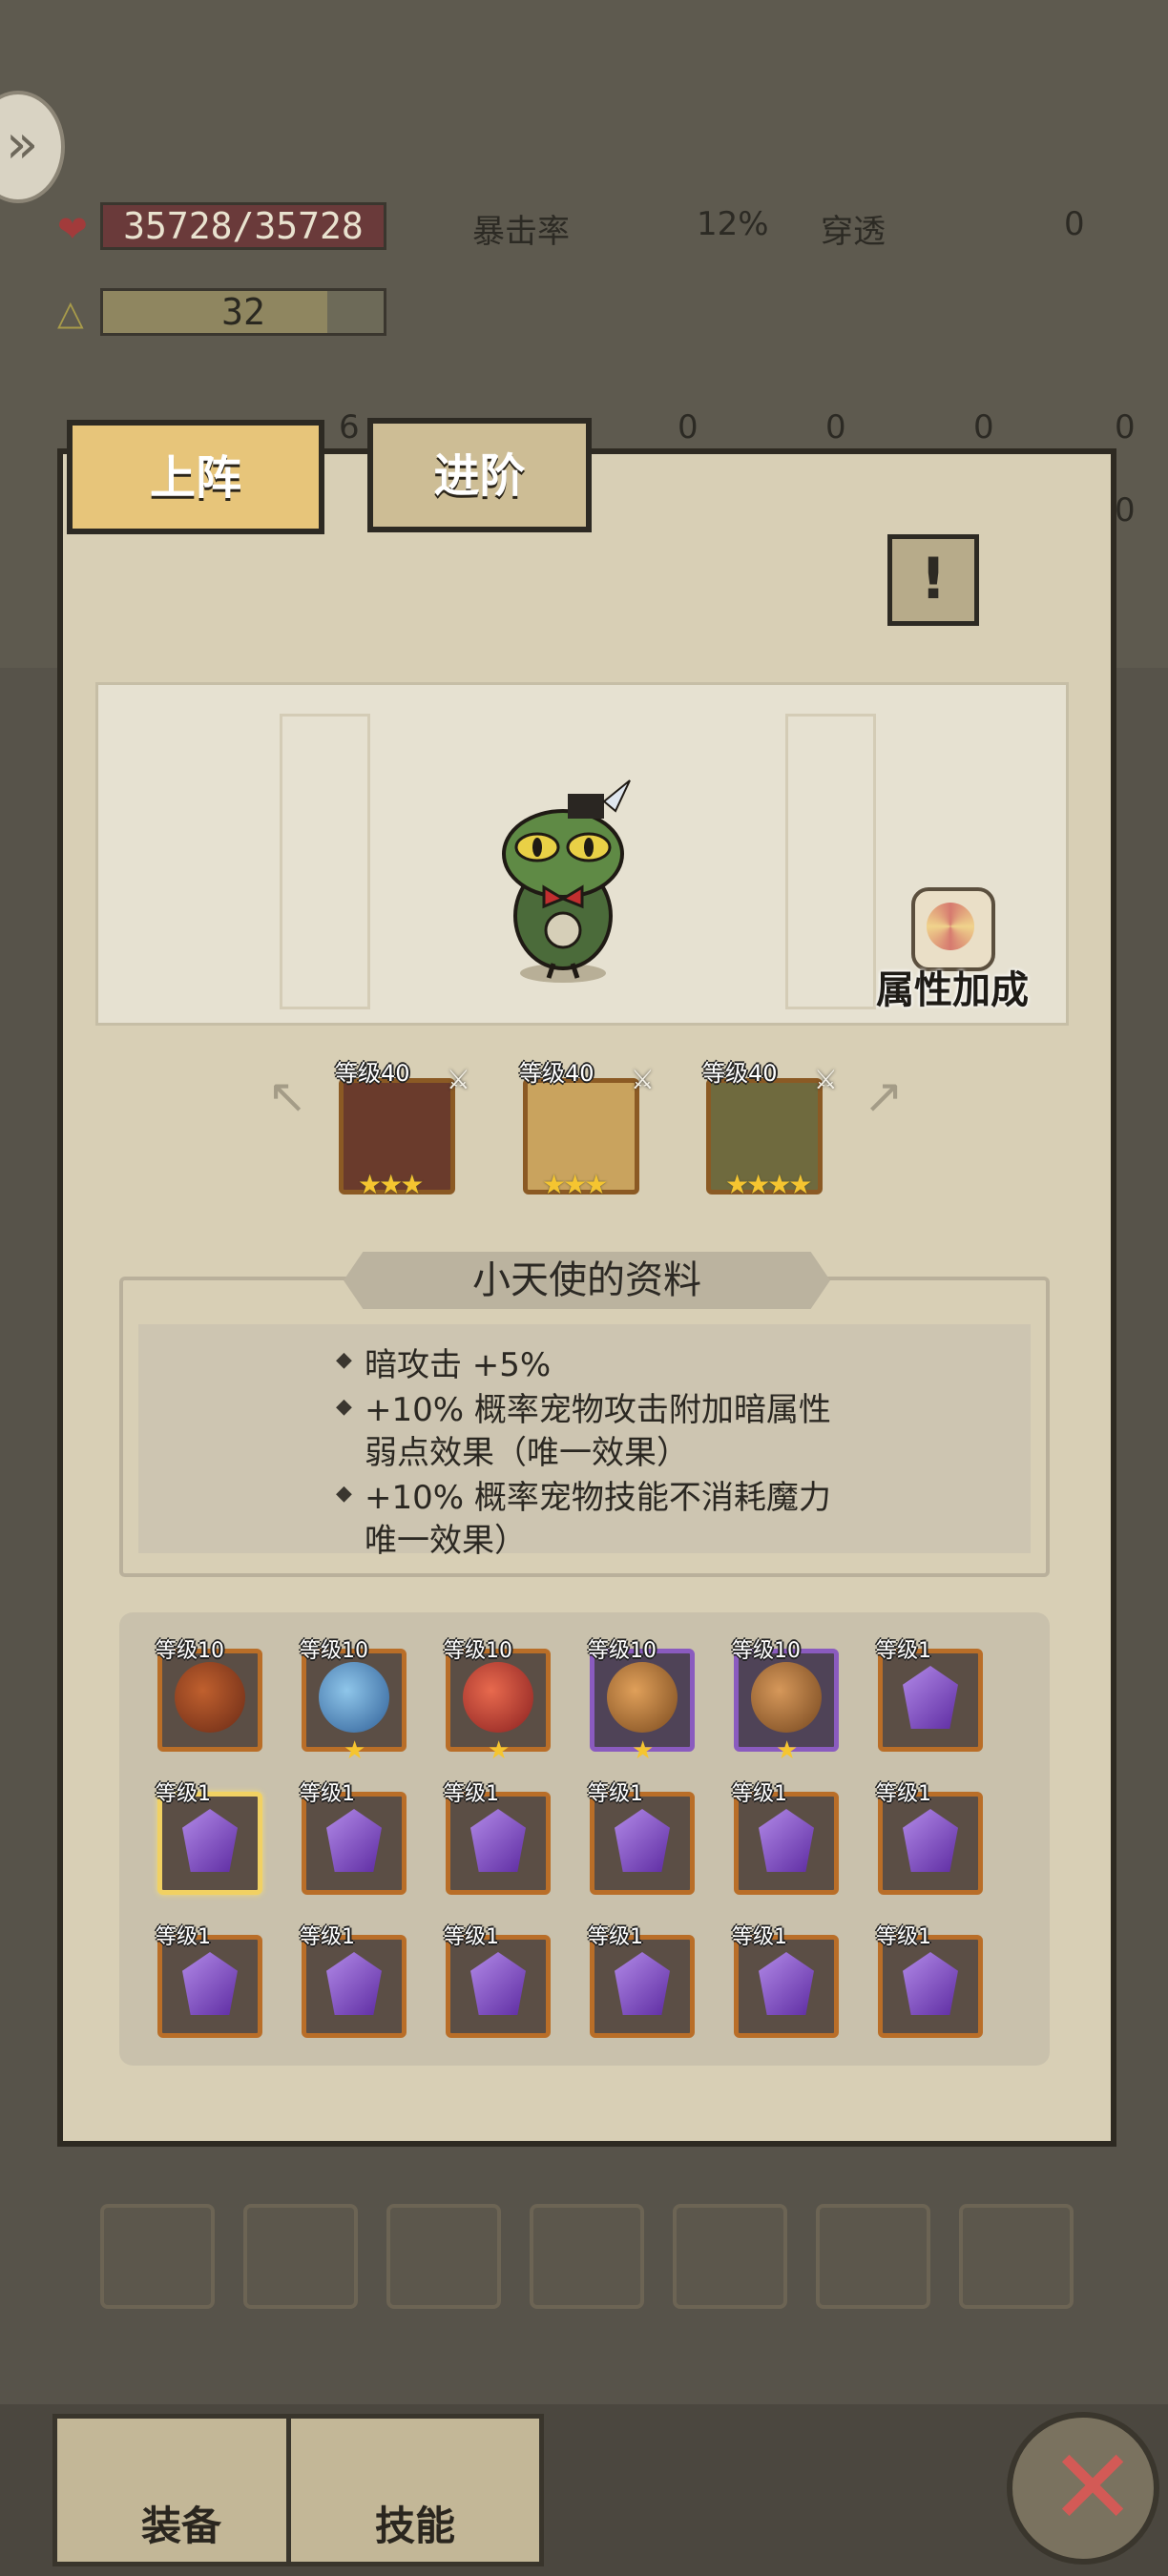  I want to click on level-bar: 32, so click(243, 312).